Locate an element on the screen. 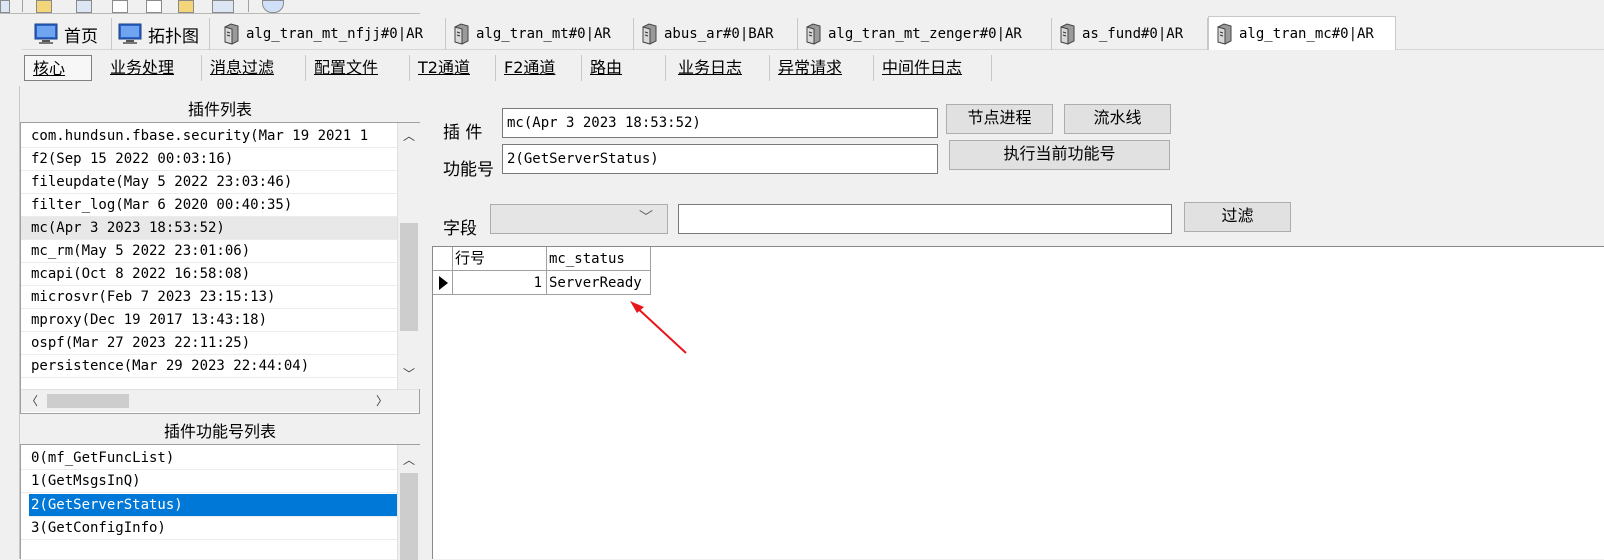 The image size is (1604, 560). document-icon is located at coordinates (120, 6).